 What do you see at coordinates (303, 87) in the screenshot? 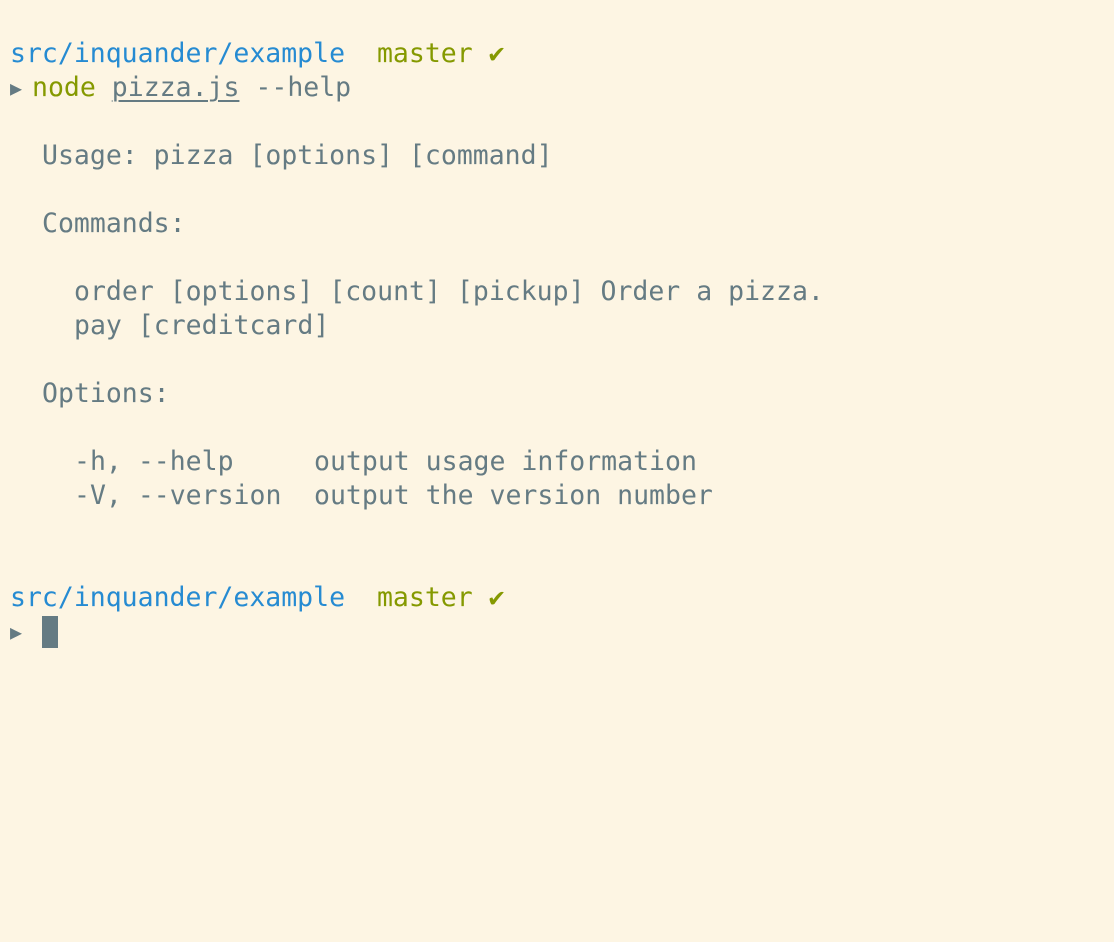
I see `command-args: --help` at bounding box center [303, 87].